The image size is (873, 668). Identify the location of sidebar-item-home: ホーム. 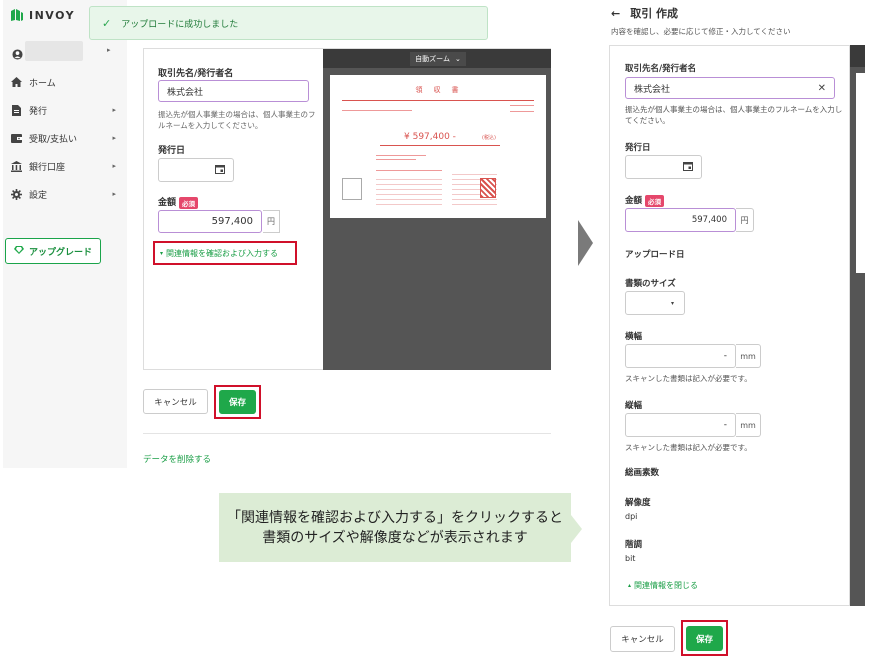
(64, 82).